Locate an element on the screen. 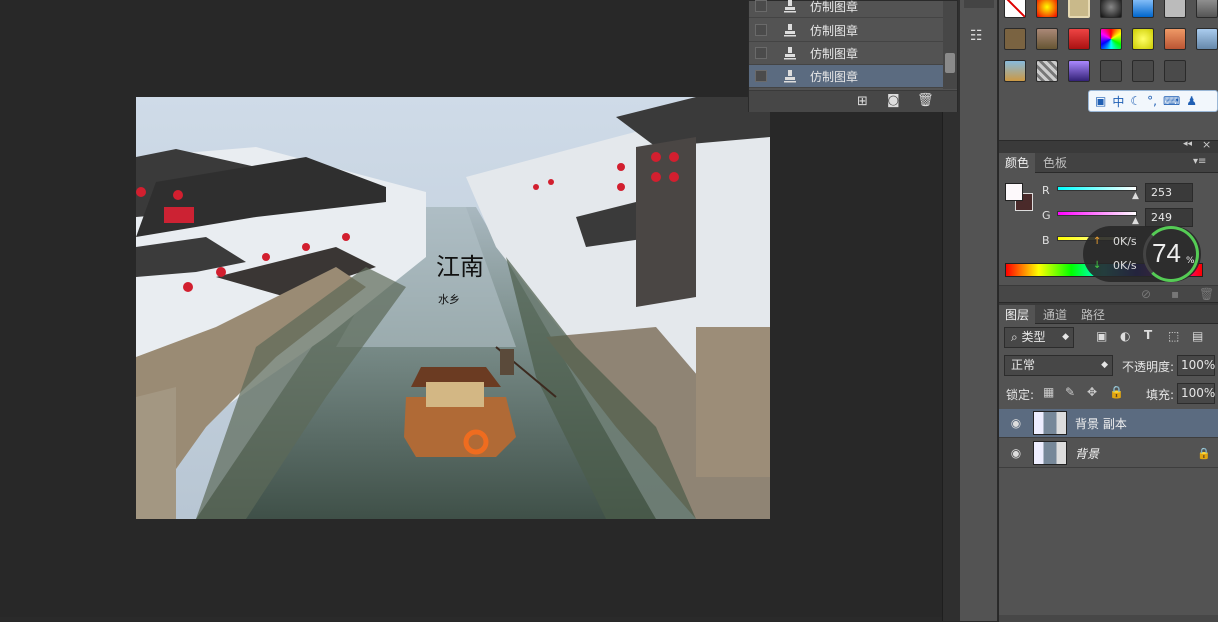  download-arrow-icon: ↓ is located at coordinates (1097, 265).